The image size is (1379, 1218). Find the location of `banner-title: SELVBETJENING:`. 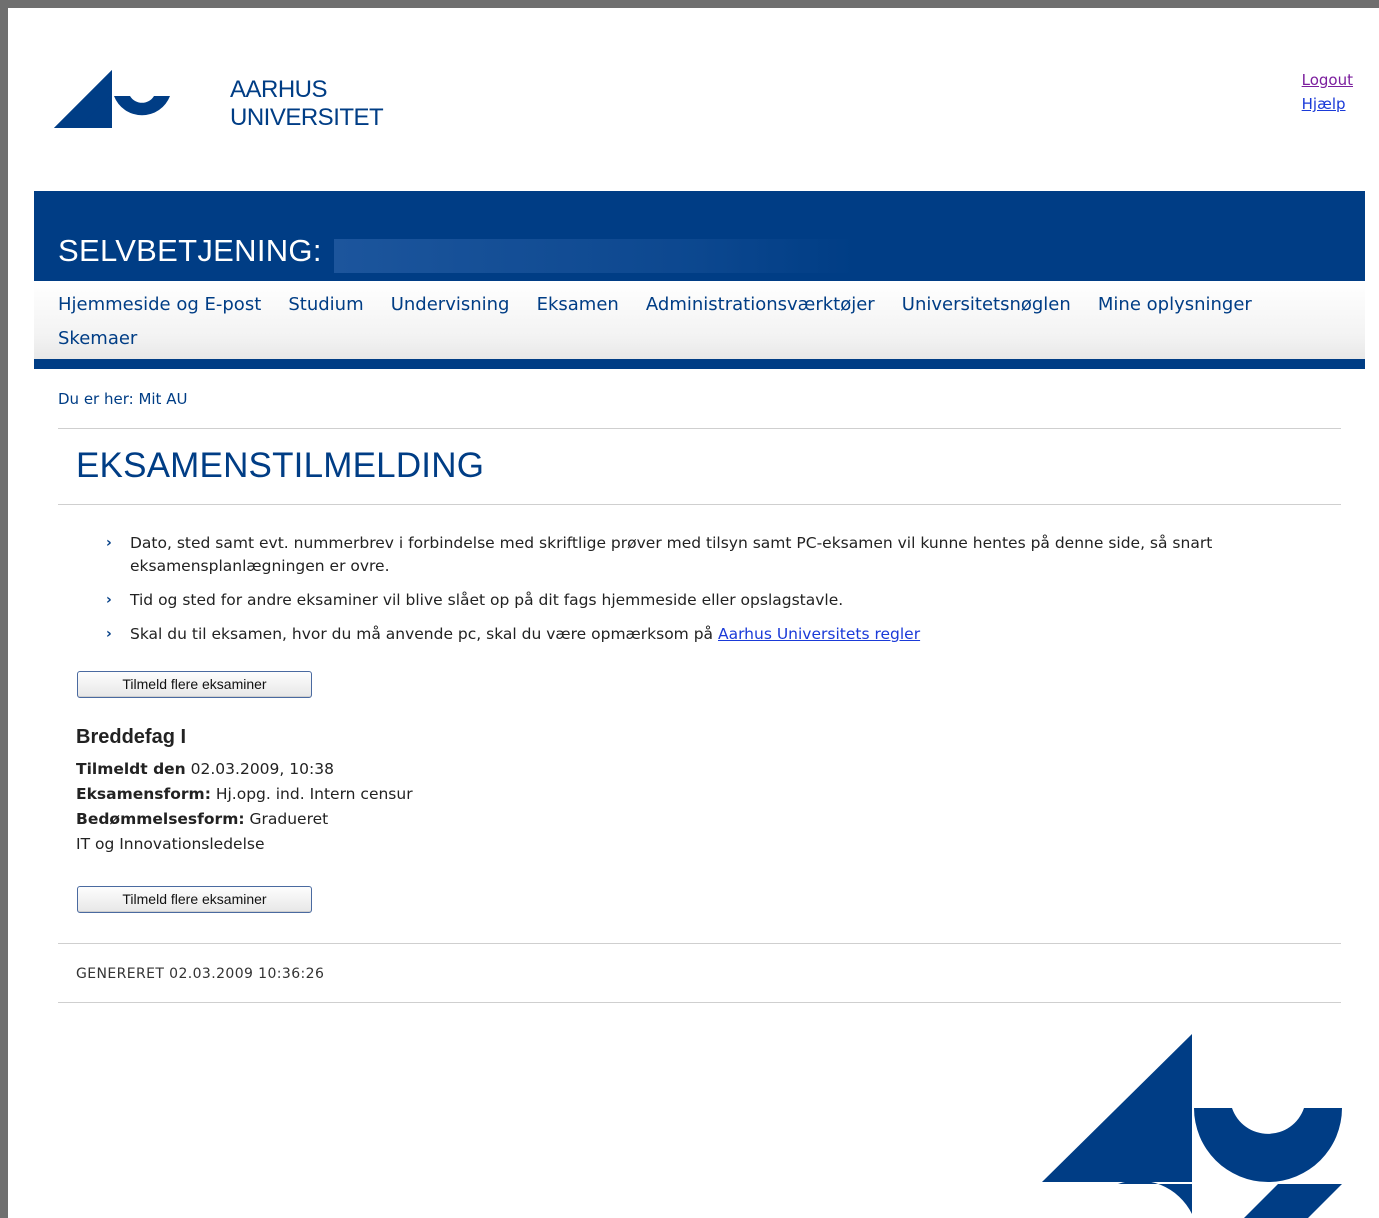

banner-title: SELVBETJENING: is located at coordinates (190, 250).